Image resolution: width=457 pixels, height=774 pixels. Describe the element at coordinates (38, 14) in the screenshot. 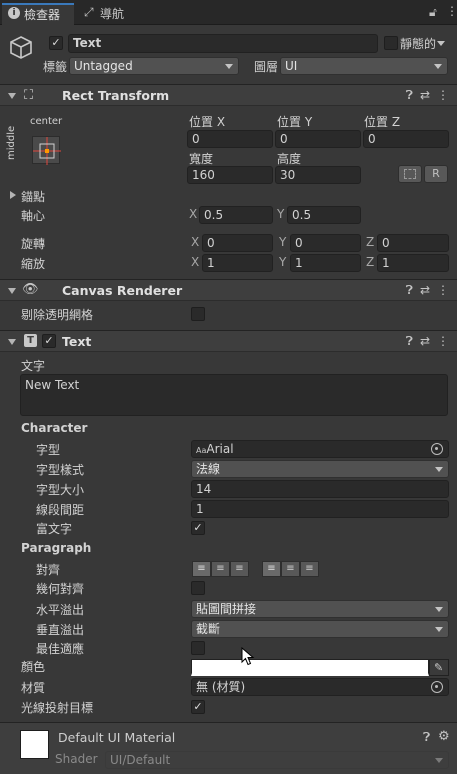

I see `tab-inspector: i 檢查器` at that location.